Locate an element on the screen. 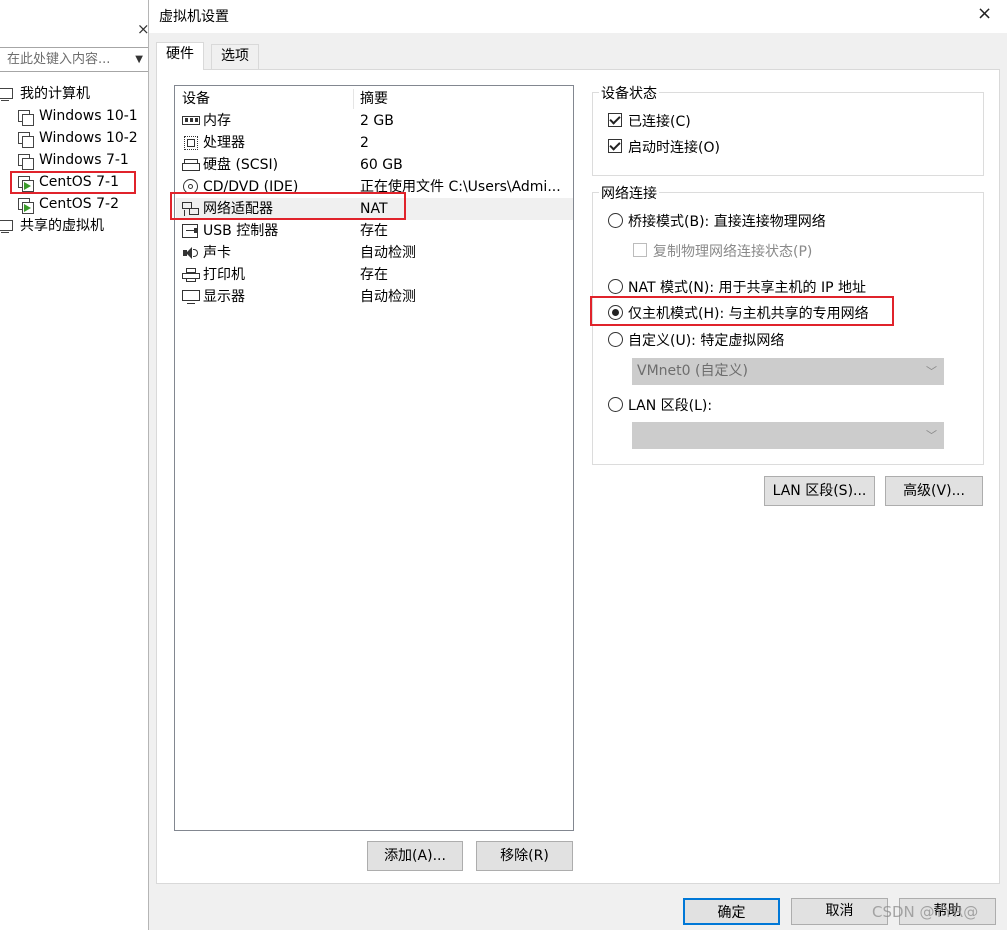  device-row: 打印机 存在 is located at coordinates (374, 275).